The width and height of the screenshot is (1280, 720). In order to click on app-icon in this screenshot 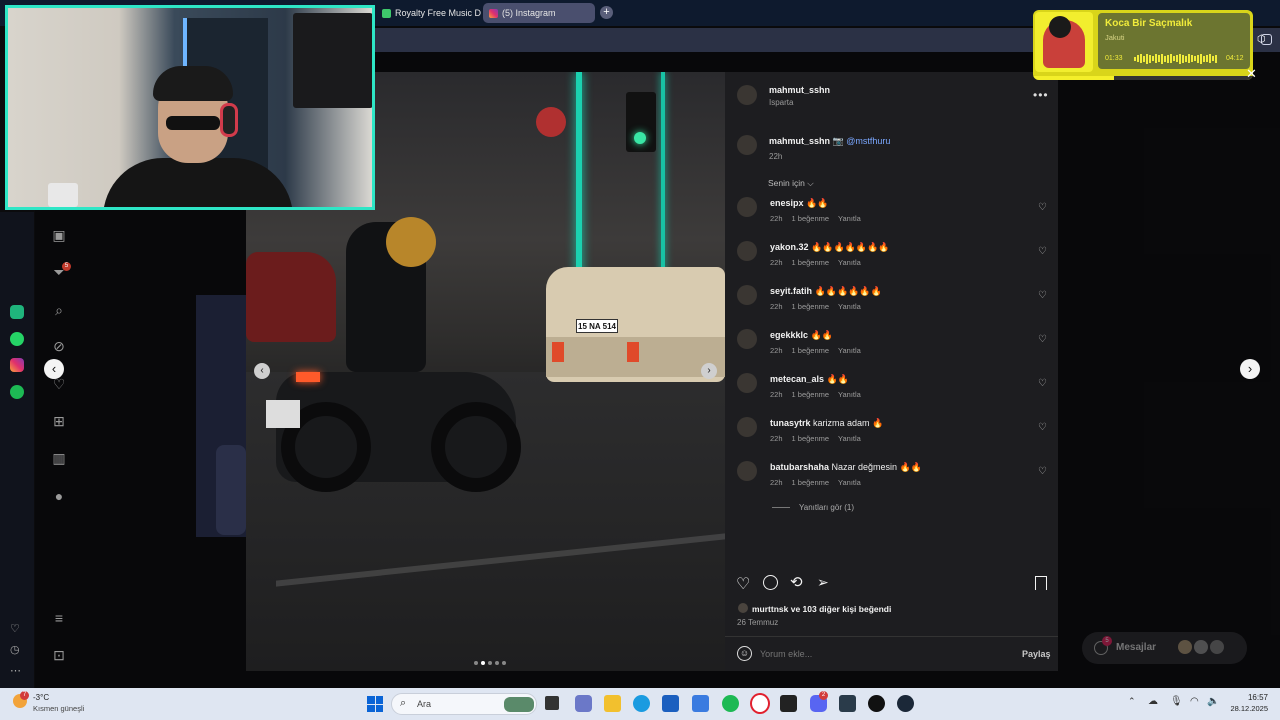, I will do `click(847, 703)`.